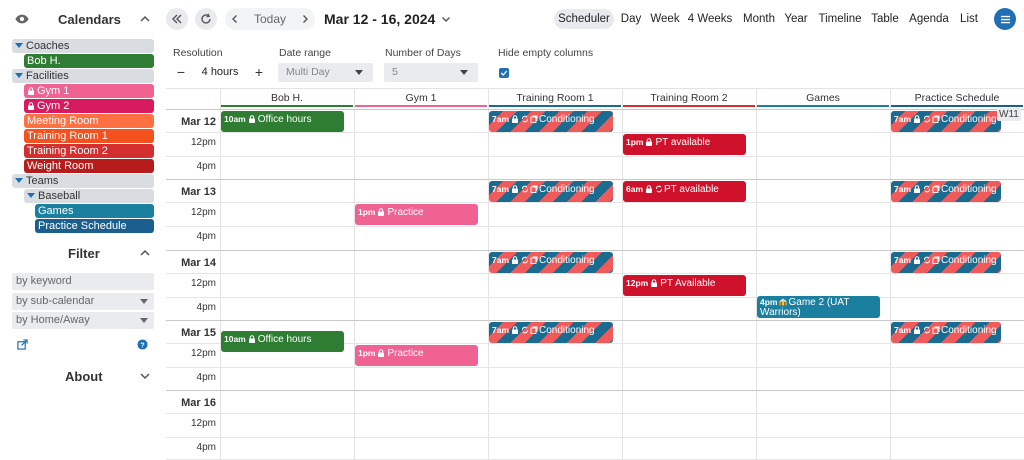 The height and width of the screenshot is (460, 1024). Describe the element at coordinates (198, 192) in the screenshot. I see `day-label: Mar 13` at that location.